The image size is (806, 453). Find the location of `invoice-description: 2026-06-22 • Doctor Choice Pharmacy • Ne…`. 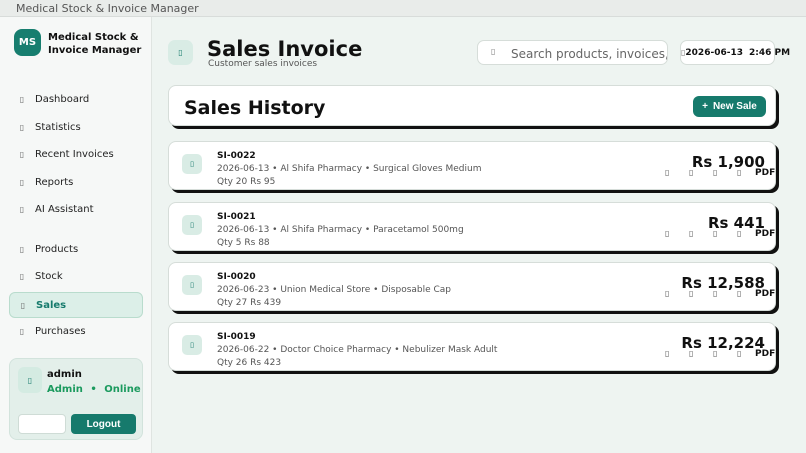

invoice-description: 2026-06-22 • Doctor Choice Pharmacy • Ne… is located at coordinates (357, 350).